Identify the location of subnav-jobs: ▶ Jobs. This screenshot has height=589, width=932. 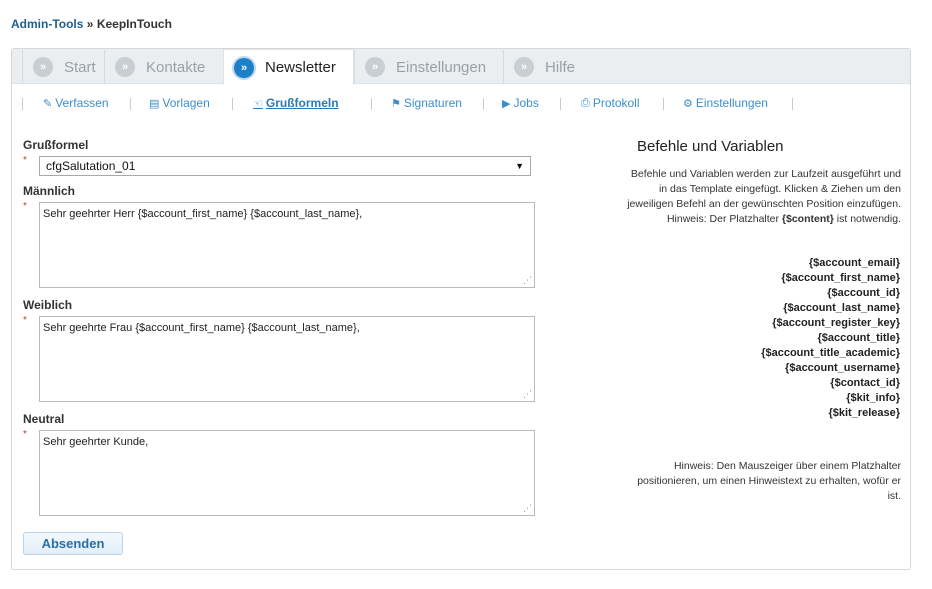
(520, 103).